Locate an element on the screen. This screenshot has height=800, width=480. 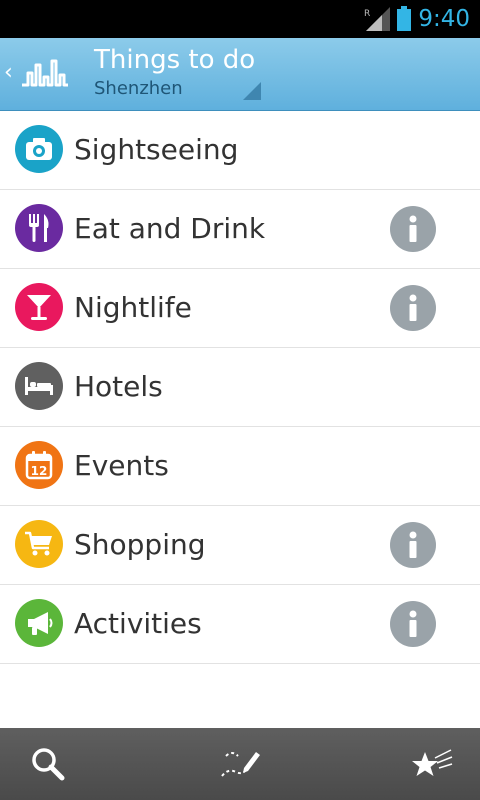
city-subtitle: Shenzhen is located at coordinates (138, 88).